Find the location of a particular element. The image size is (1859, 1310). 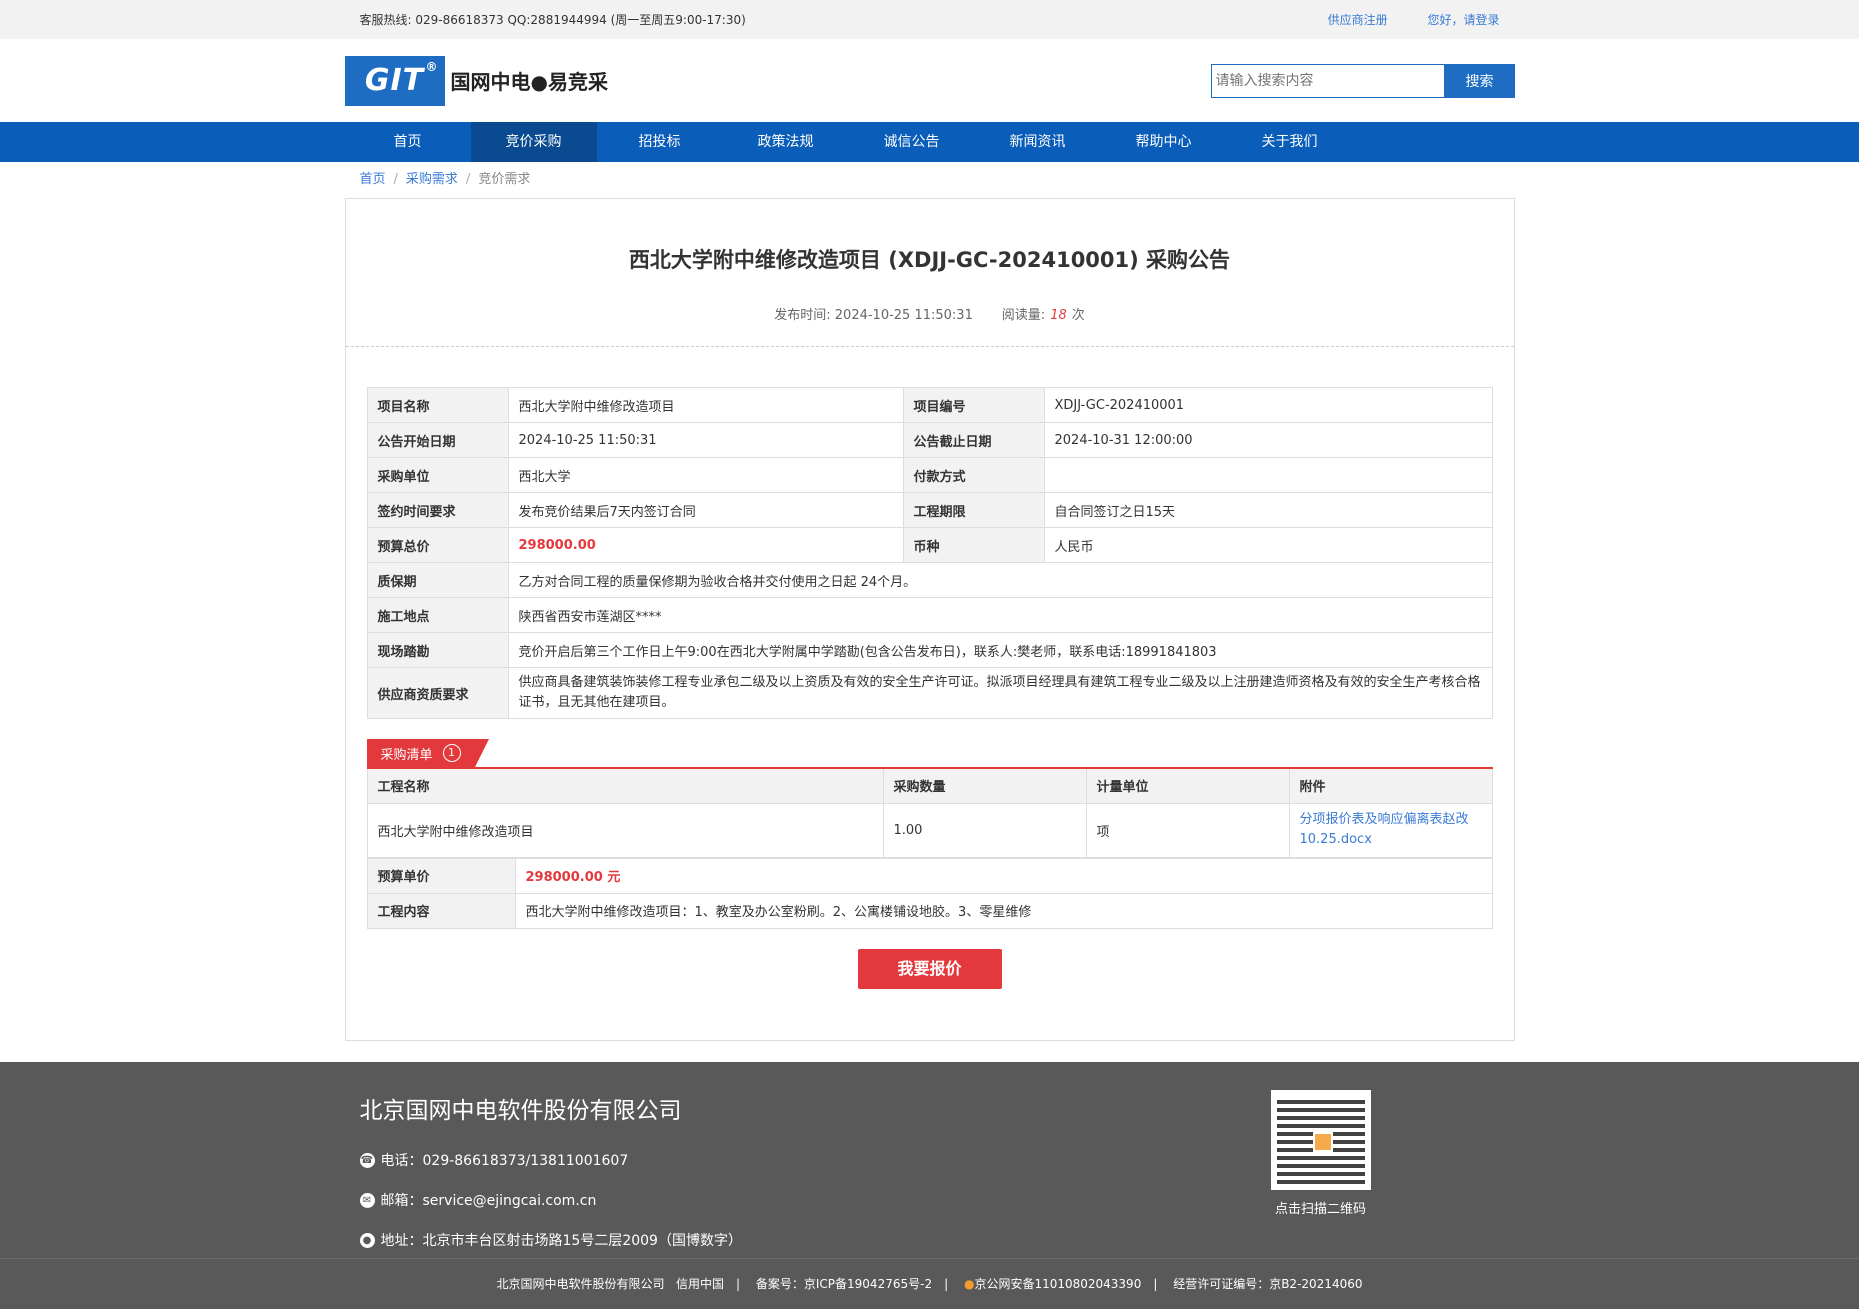

budget-total: 298000.00 is located at coordinates (705, 545).